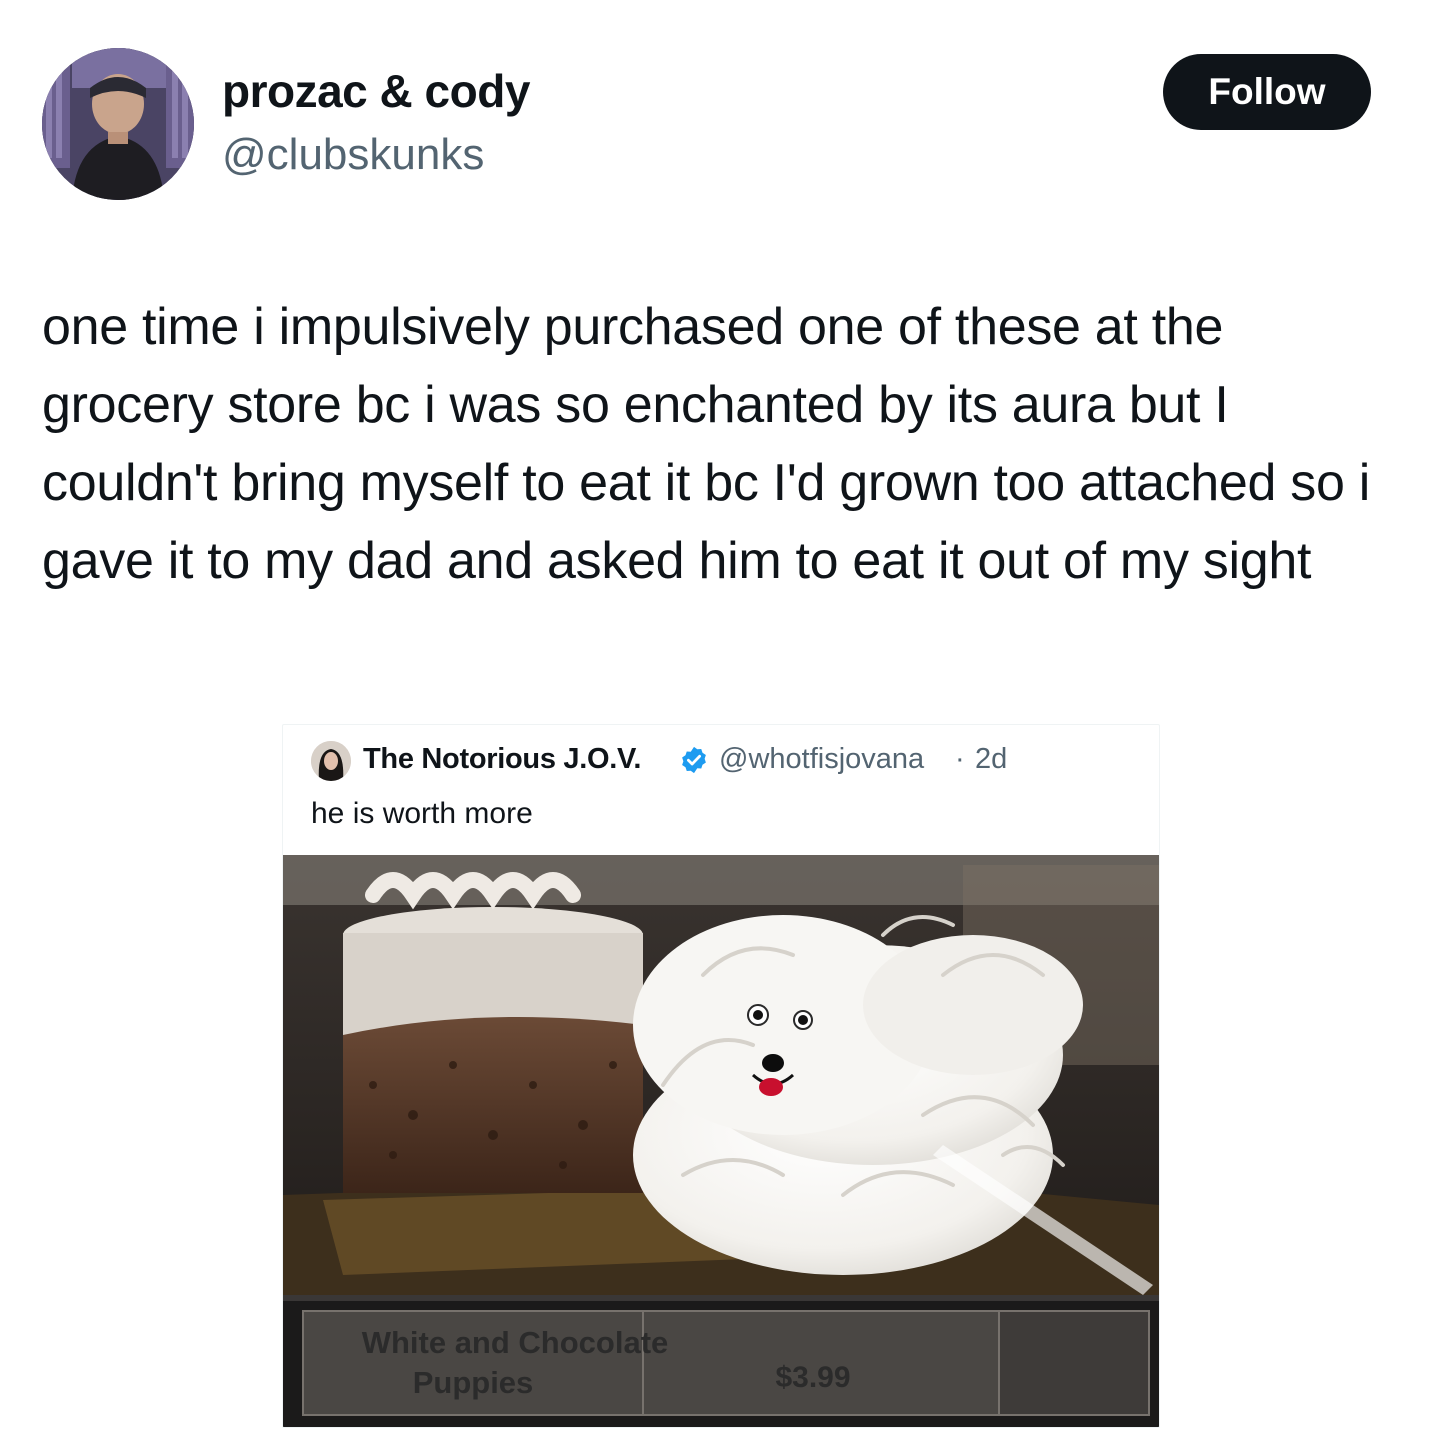  Describe the element at coordinates (473, 1382) in the screenshot. I see `product-name-line2: Puppies` at that location.